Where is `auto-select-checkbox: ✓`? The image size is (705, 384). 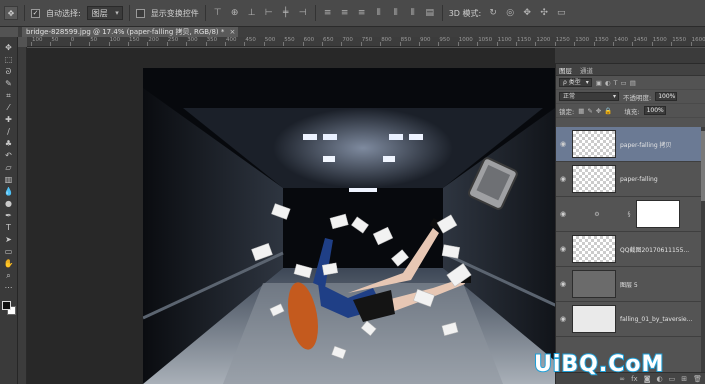 auto-select-checkbox: ✓ is located at coordinates (35, 13).